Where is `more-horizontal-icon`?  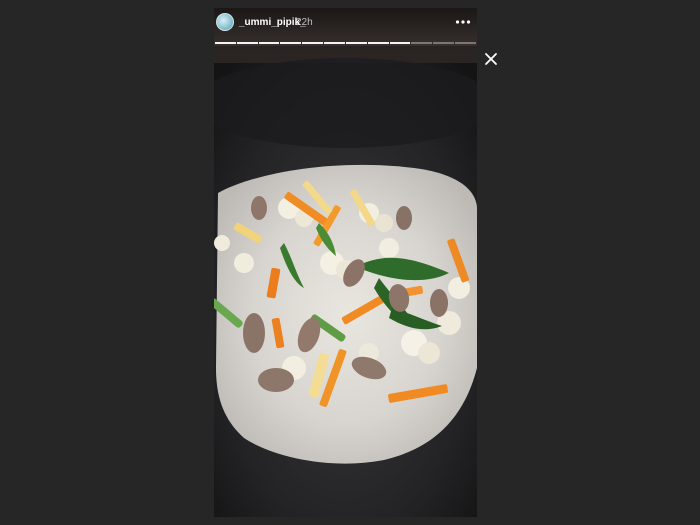 more-horizontal-icon is located at coordinates (463, 22).